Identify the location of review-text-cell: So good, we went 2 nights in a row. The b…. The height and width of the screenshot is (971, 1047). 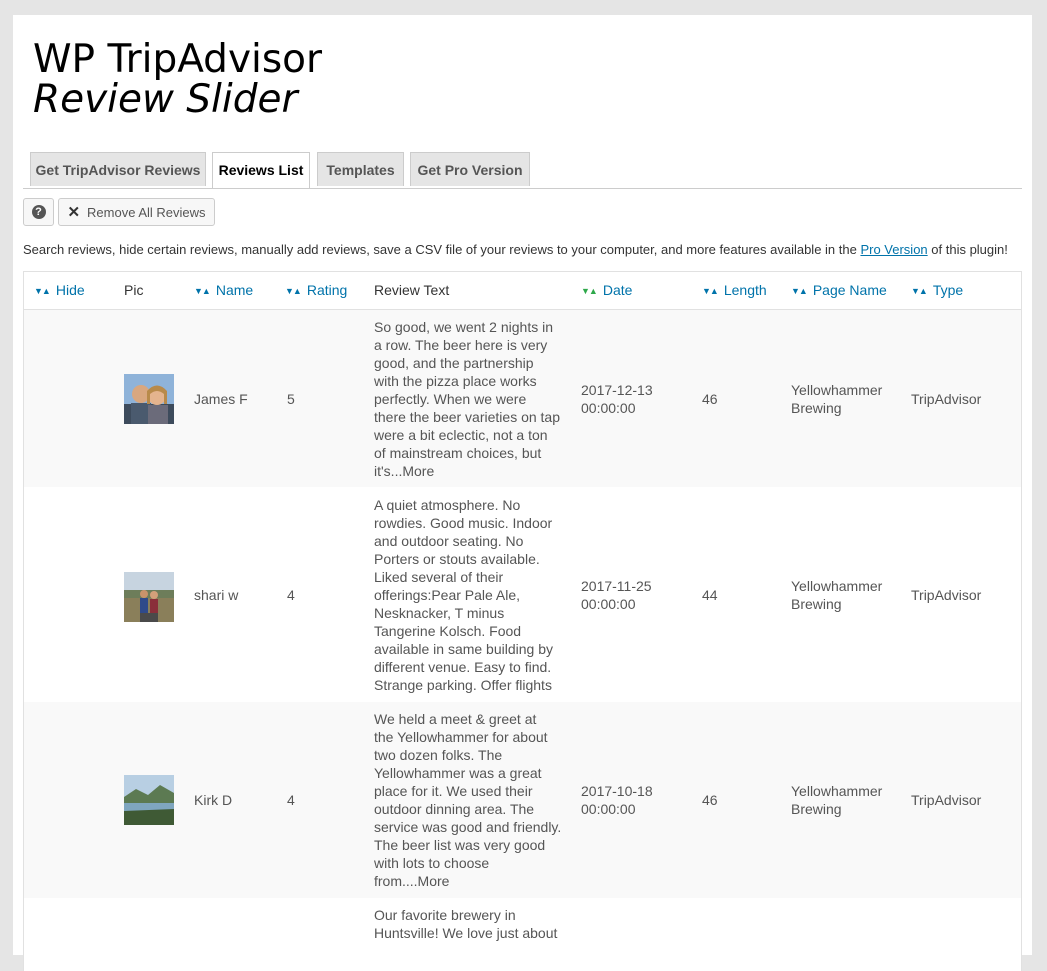
(470, 399).